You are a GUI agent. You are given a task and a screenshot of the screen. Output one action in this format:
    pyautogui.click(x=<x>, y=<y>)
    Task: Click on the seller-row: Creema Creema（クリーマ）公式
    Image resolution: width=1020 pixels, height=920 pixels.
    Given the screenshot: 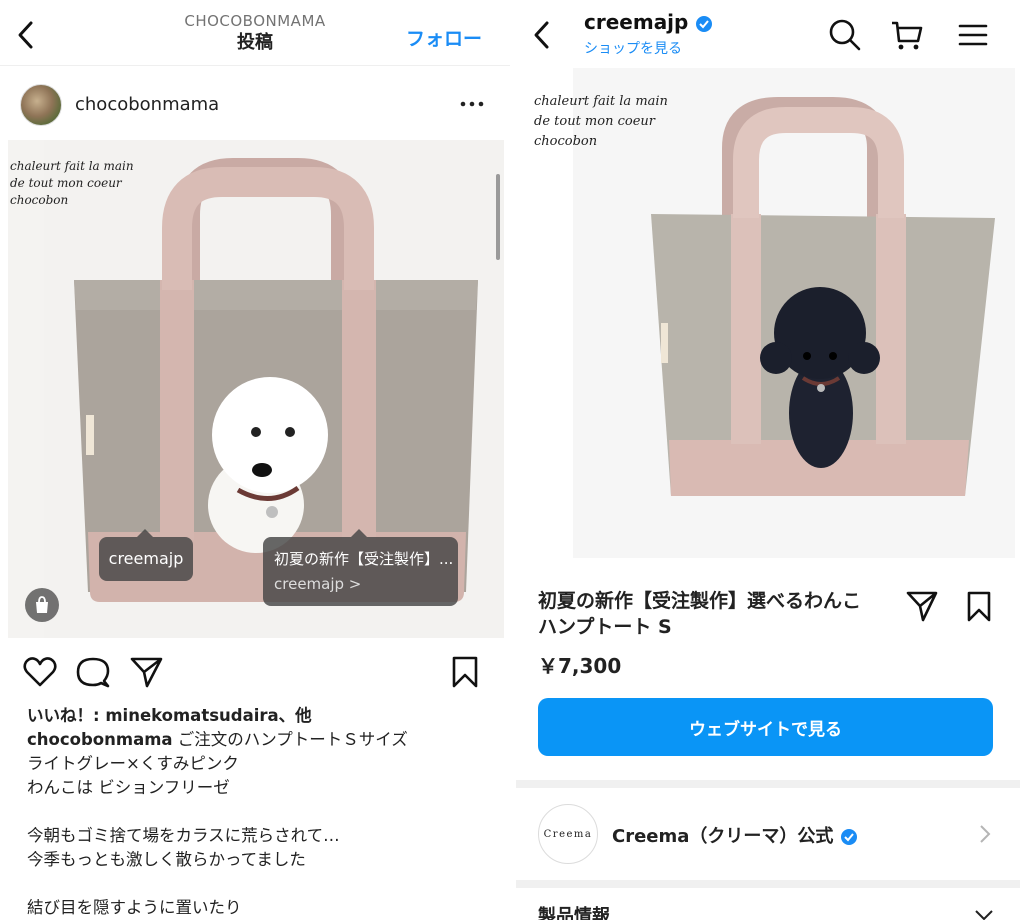 What is the action you would take?
    pyautogui.click(x=768, y=835)
    